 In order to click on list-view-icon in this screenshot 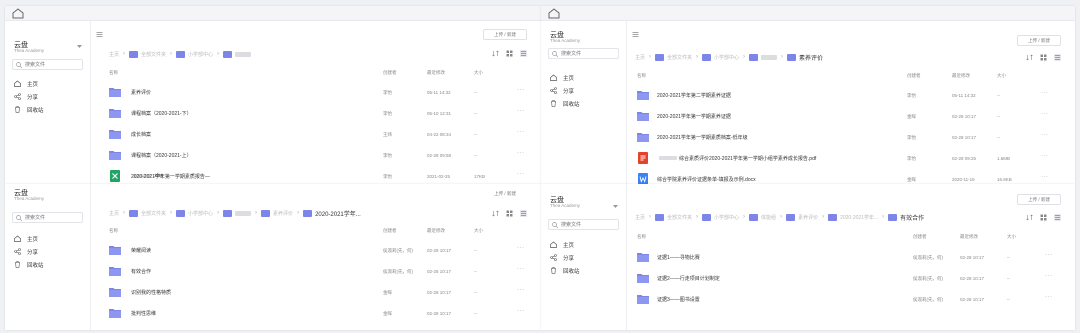, I will do `click(523, 213)`.